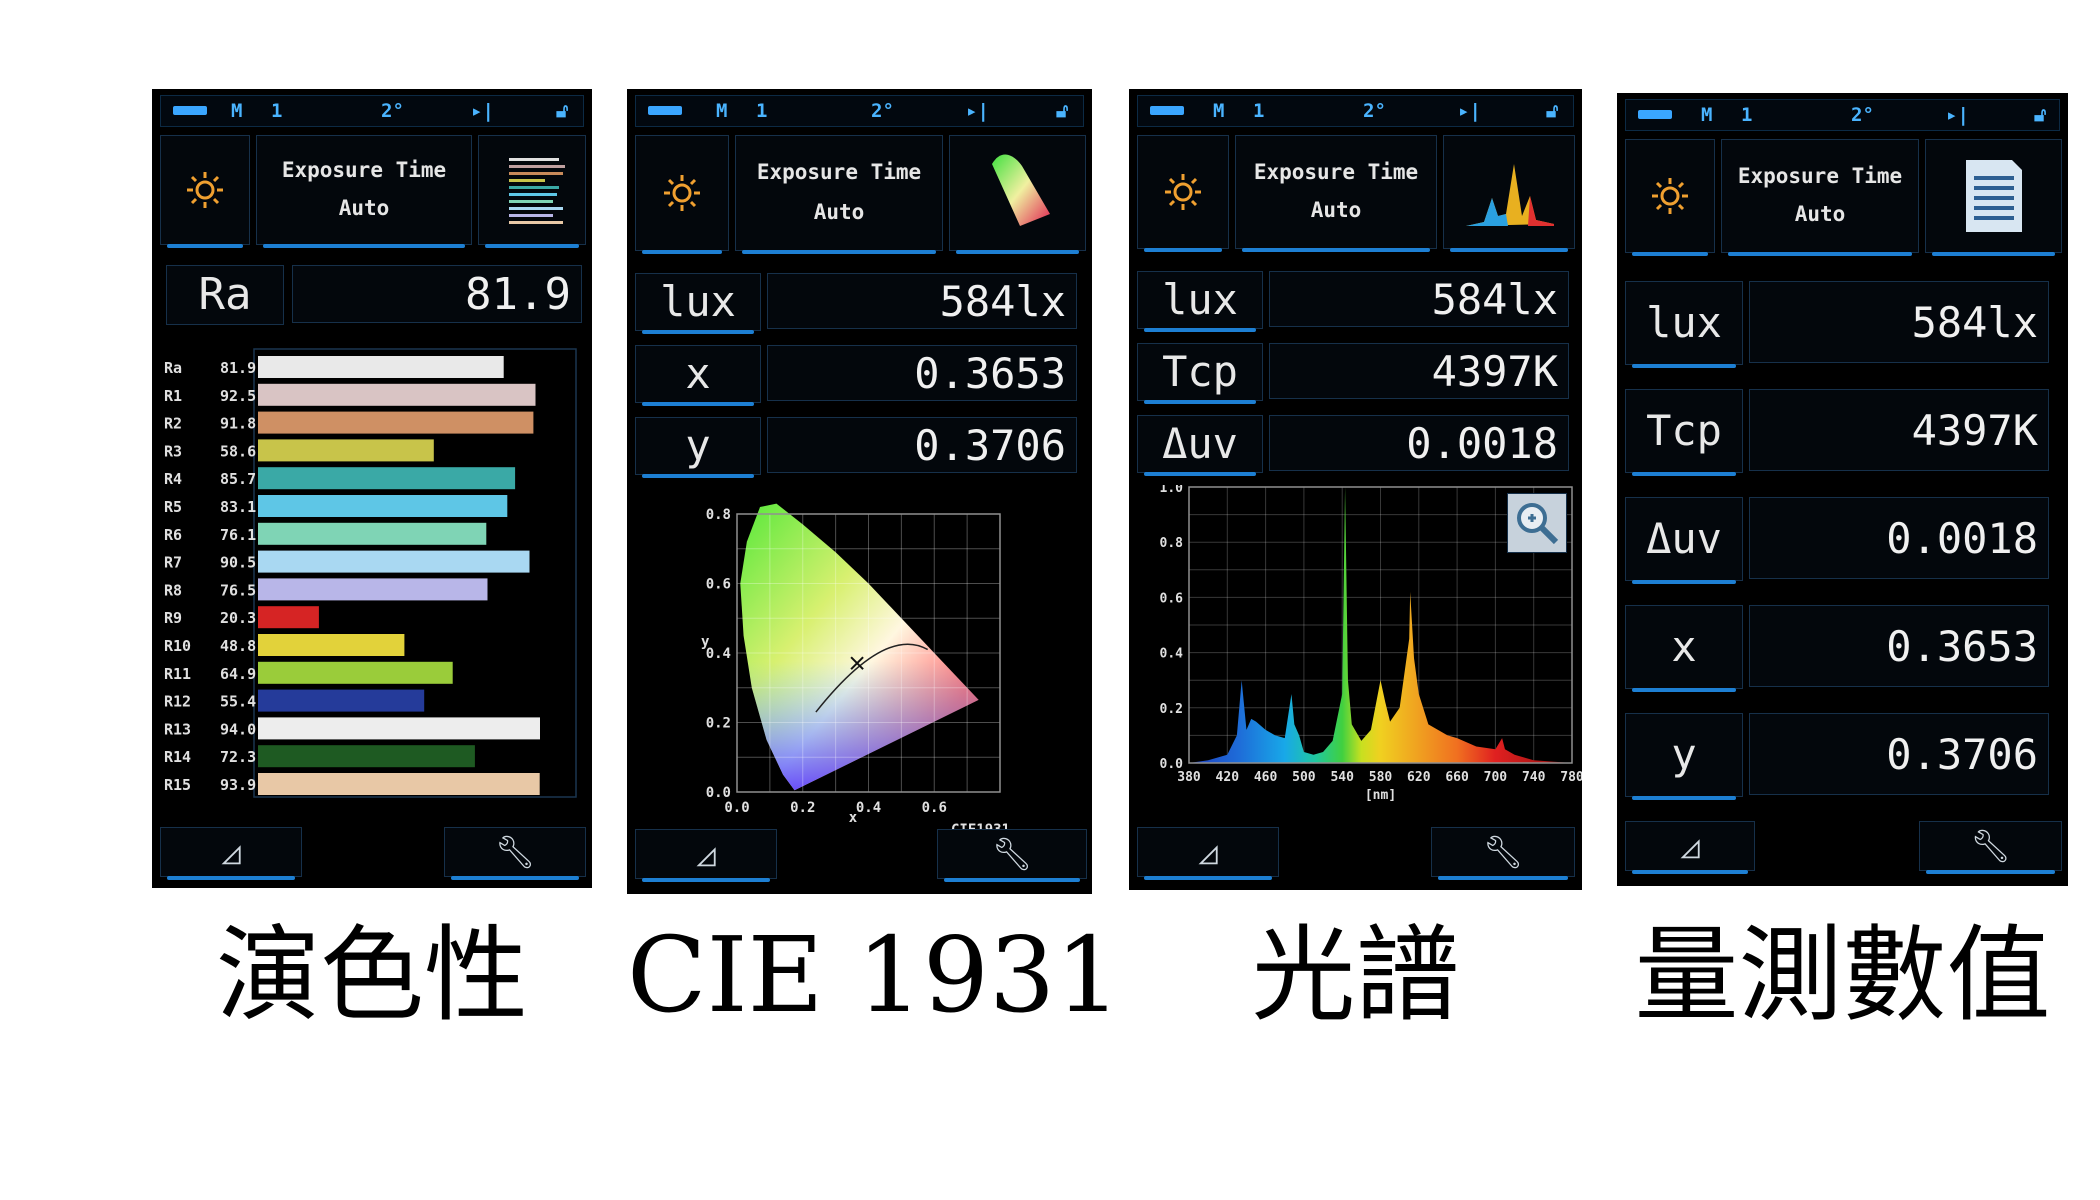 The width and height of the screenshot is (2100, 1200). I want to click on x-tick-label: 540, so click(1342, 777).